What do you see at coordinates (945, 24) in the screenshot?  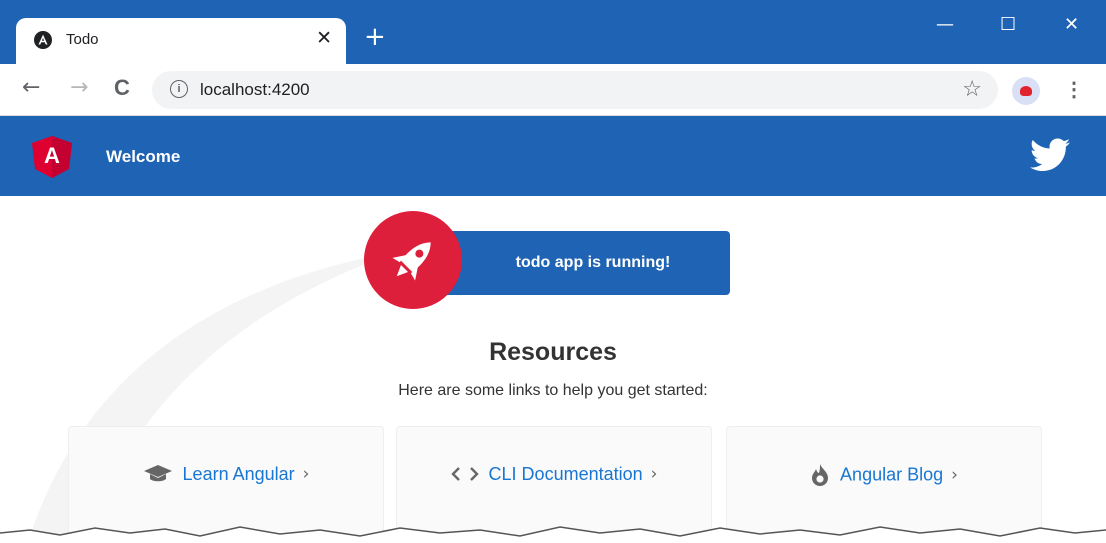 I see `minimize-button: —` at bounding box center [945, 24].